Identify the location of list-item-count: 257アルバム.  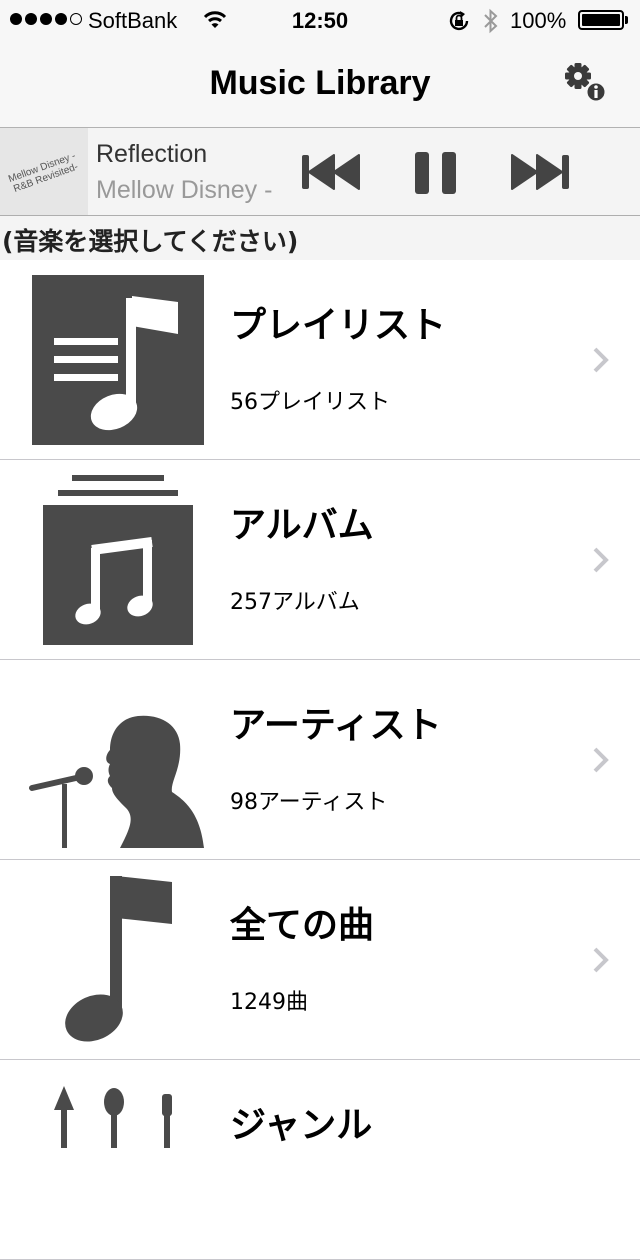
(295, 602).